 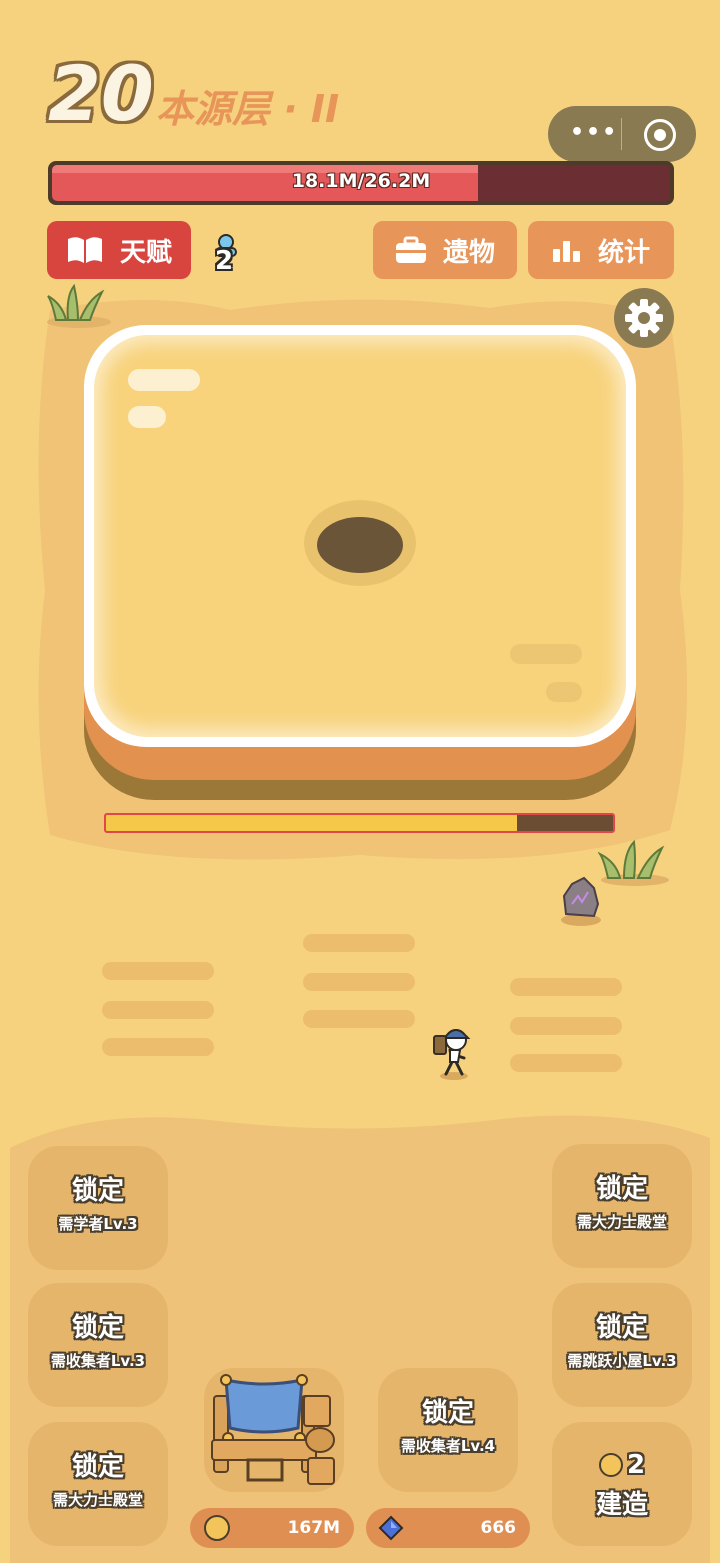 What do you see at coordinates (452, 1054) in the screenshot?
I see `miner-character-icon` at bounding box center [452, 1054].